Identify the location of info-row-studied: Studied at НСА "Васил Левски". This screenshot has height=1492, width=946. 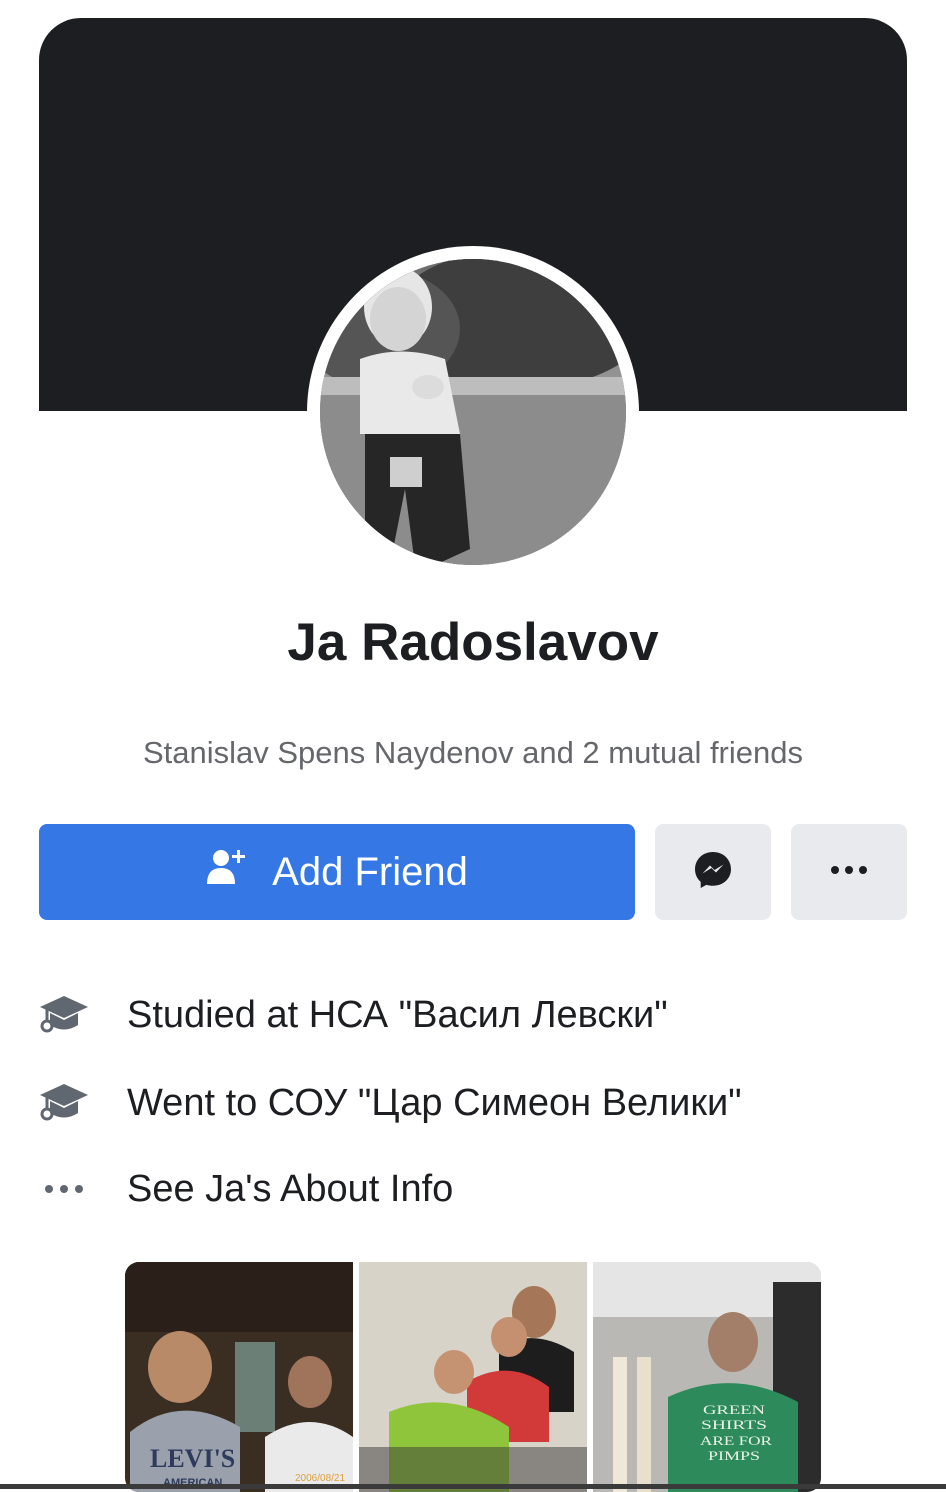
(466, 1015).